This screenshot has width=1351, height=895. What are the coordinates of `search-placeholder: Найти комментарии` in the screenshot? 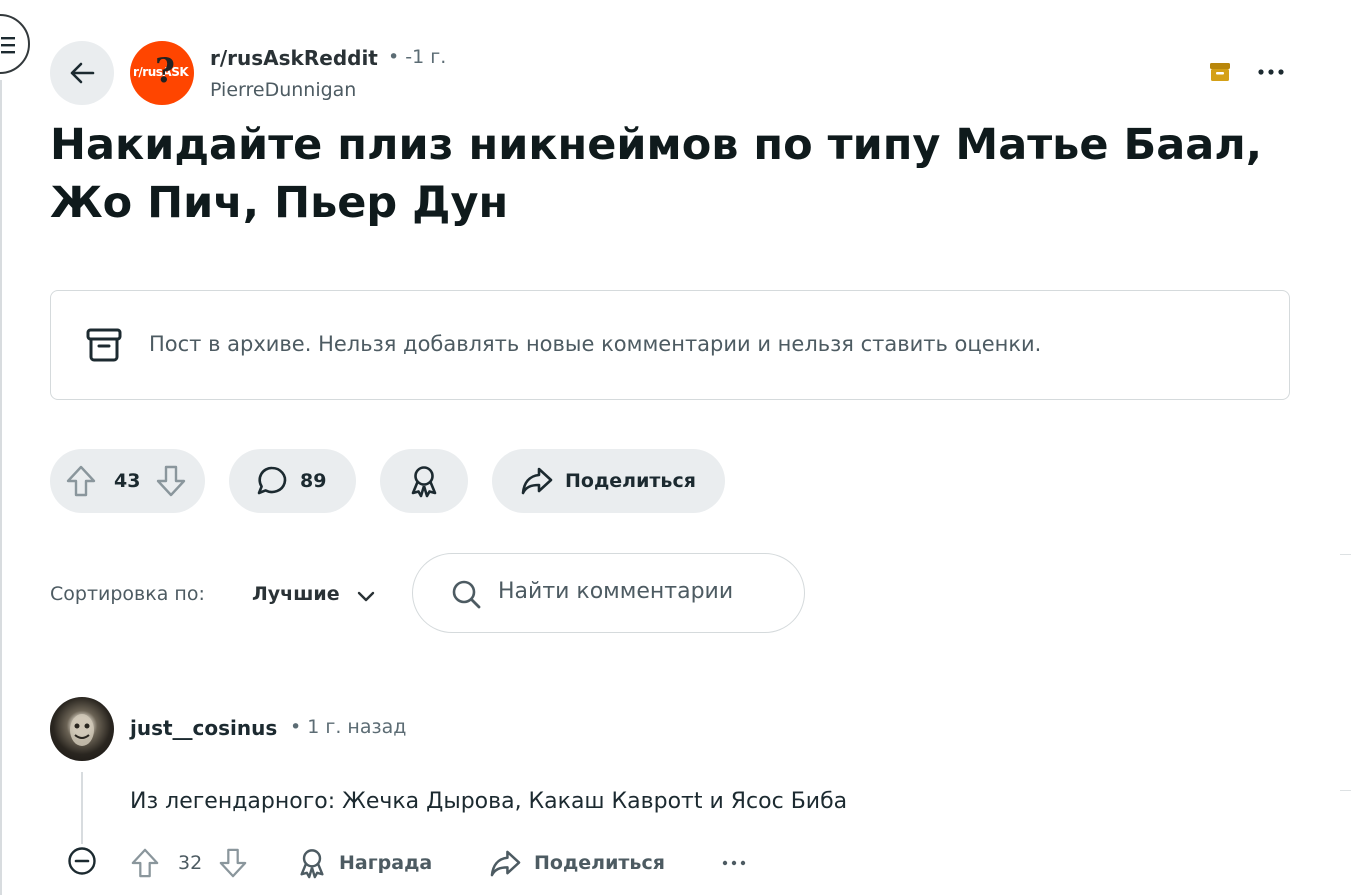 It's located at (616, 591).